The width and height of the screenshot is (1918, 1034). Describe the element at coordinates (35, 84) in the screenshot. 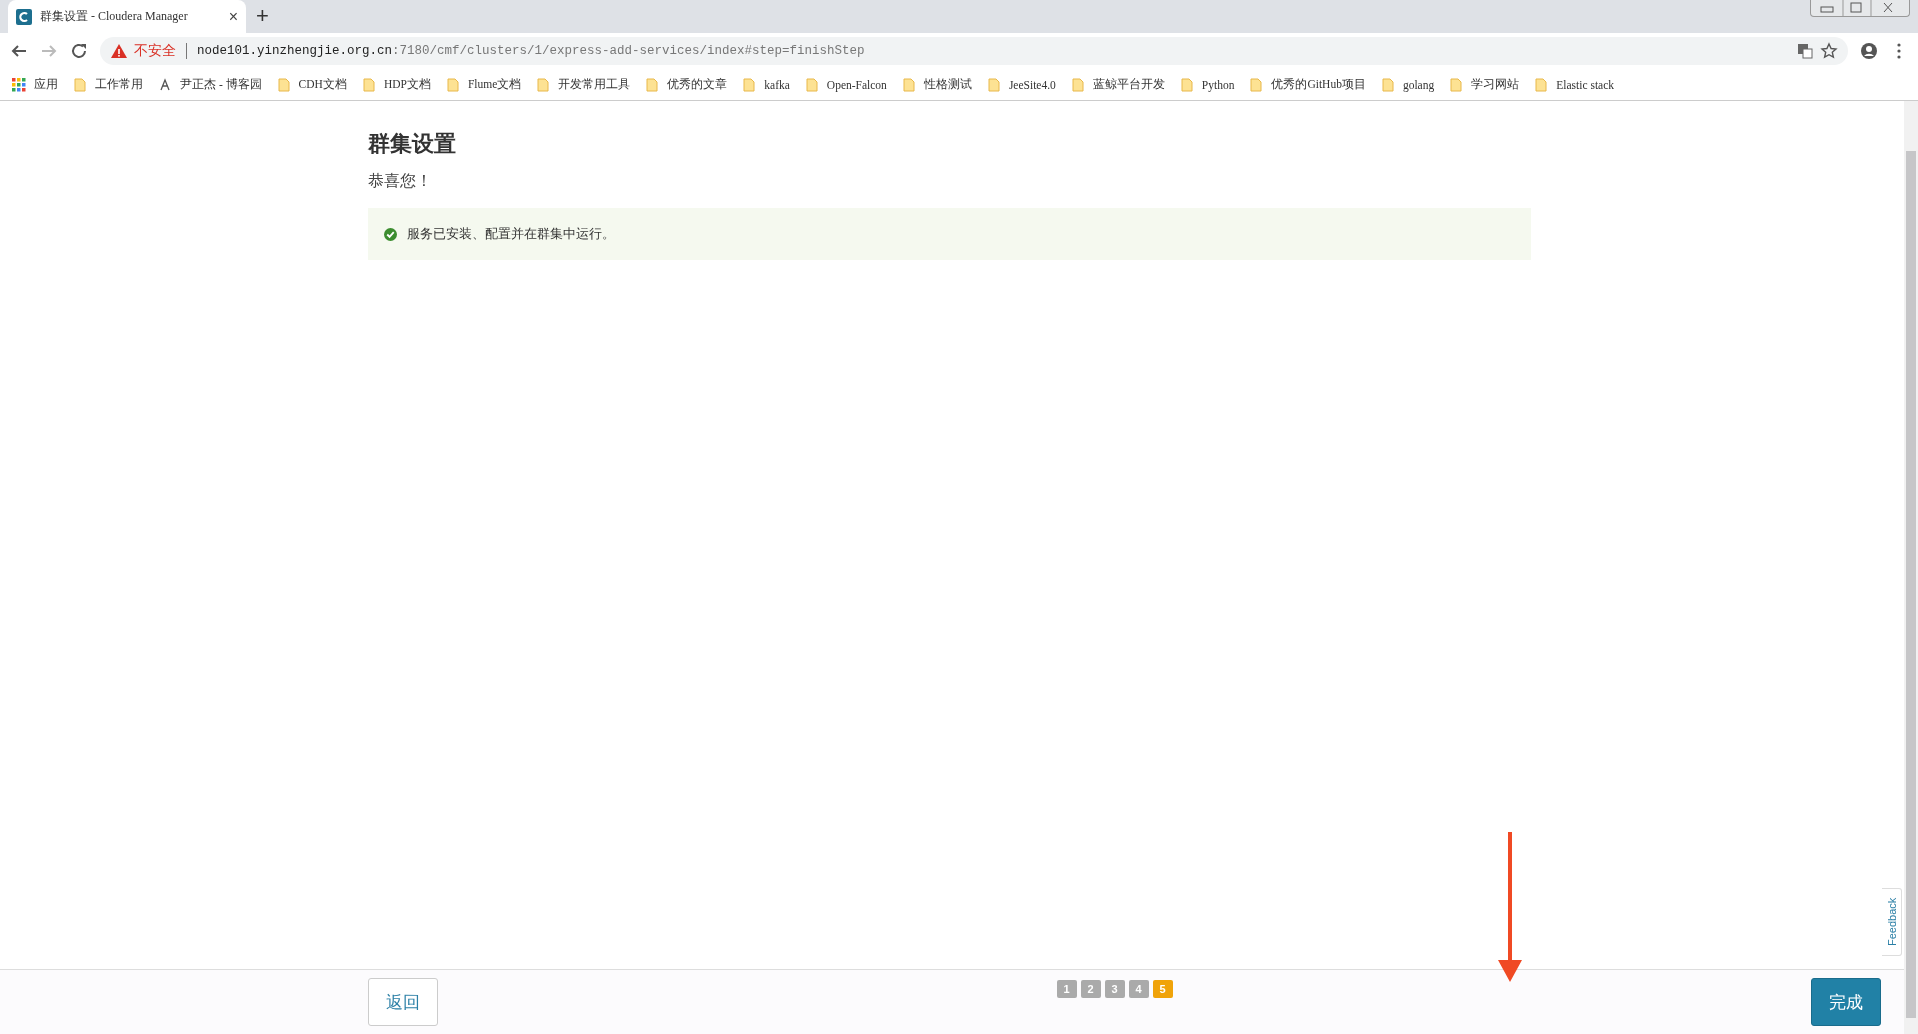

I see `bookmark: 应用` at that location.